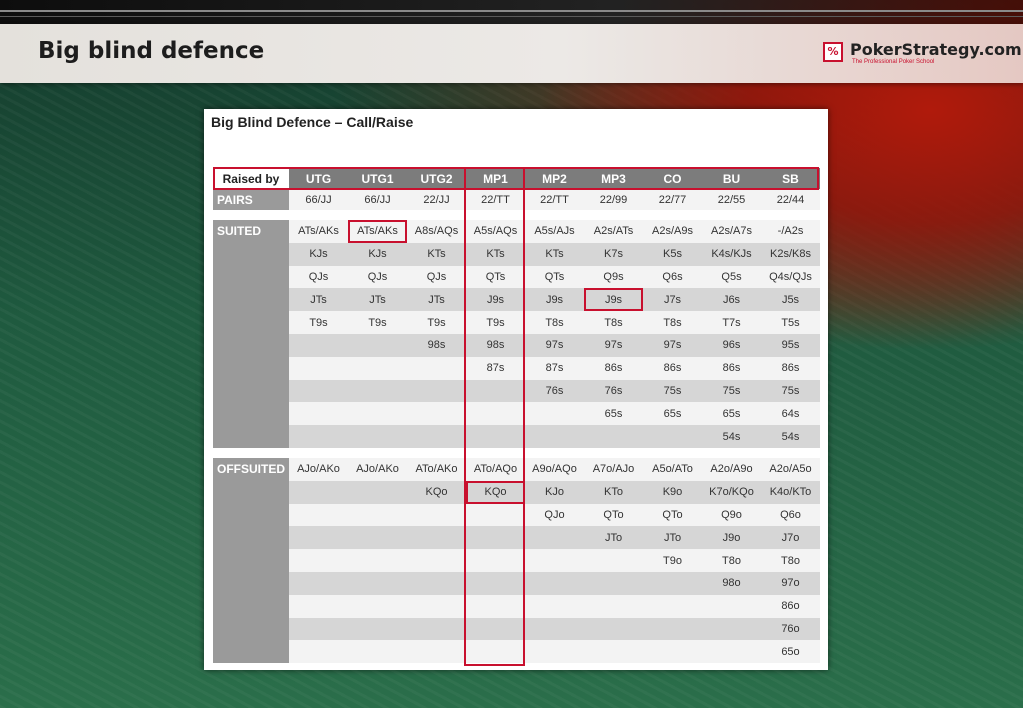 This screenshot has height=708, width=1023. What do you see at coordinates (790, 231) in the screenshot?
I see `suited-cell: -/A2s` at bounding box center [790, 231].